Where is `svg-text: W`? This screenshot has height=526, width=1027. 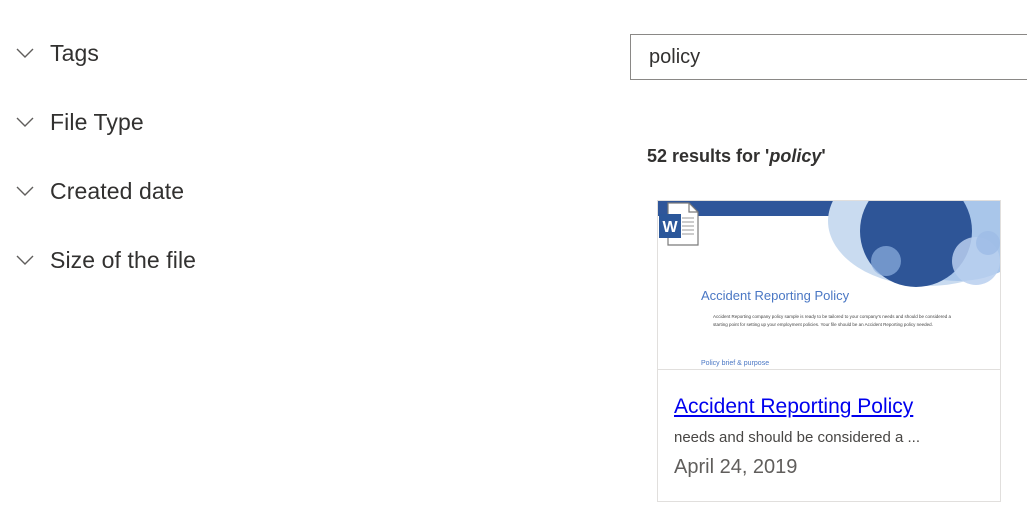 svg-text: W is located at coordinates (670, 227).